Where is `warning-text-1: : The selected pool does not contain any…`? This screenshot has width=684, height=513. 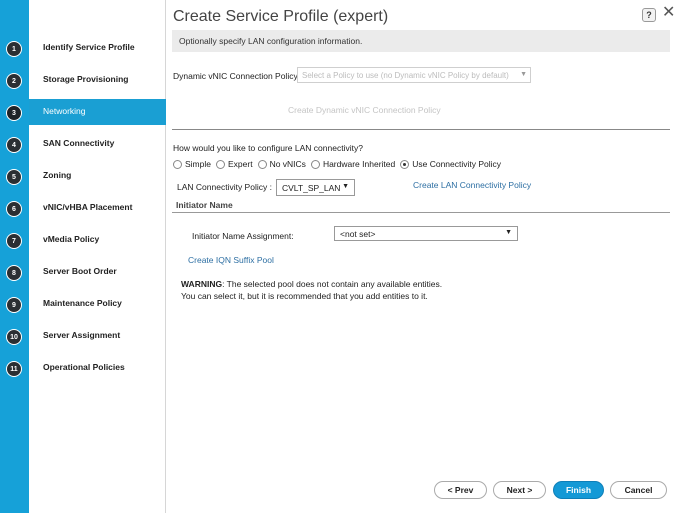 warning-text-1: : The selected pool does not contain any… is located at coordinates (332, 284).